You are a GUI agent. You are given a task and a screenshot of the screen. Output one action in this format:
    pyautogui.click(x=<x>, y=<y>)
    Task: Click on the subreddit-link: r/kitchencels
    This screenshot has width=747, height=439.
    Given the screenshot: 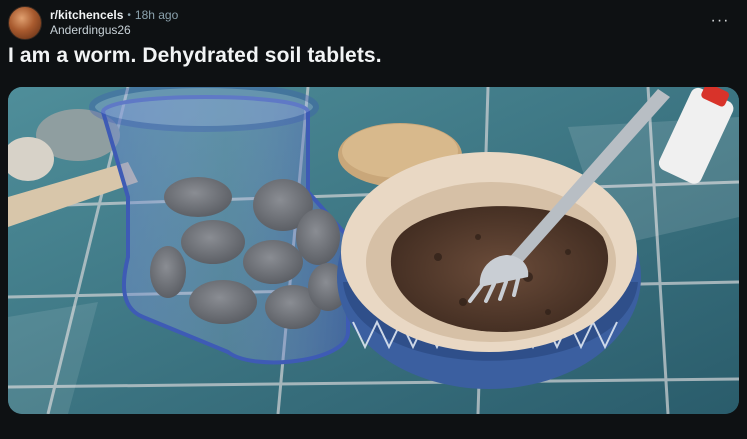 What is the action you would take?
    pyautogui.click(x=86, y=15)
    